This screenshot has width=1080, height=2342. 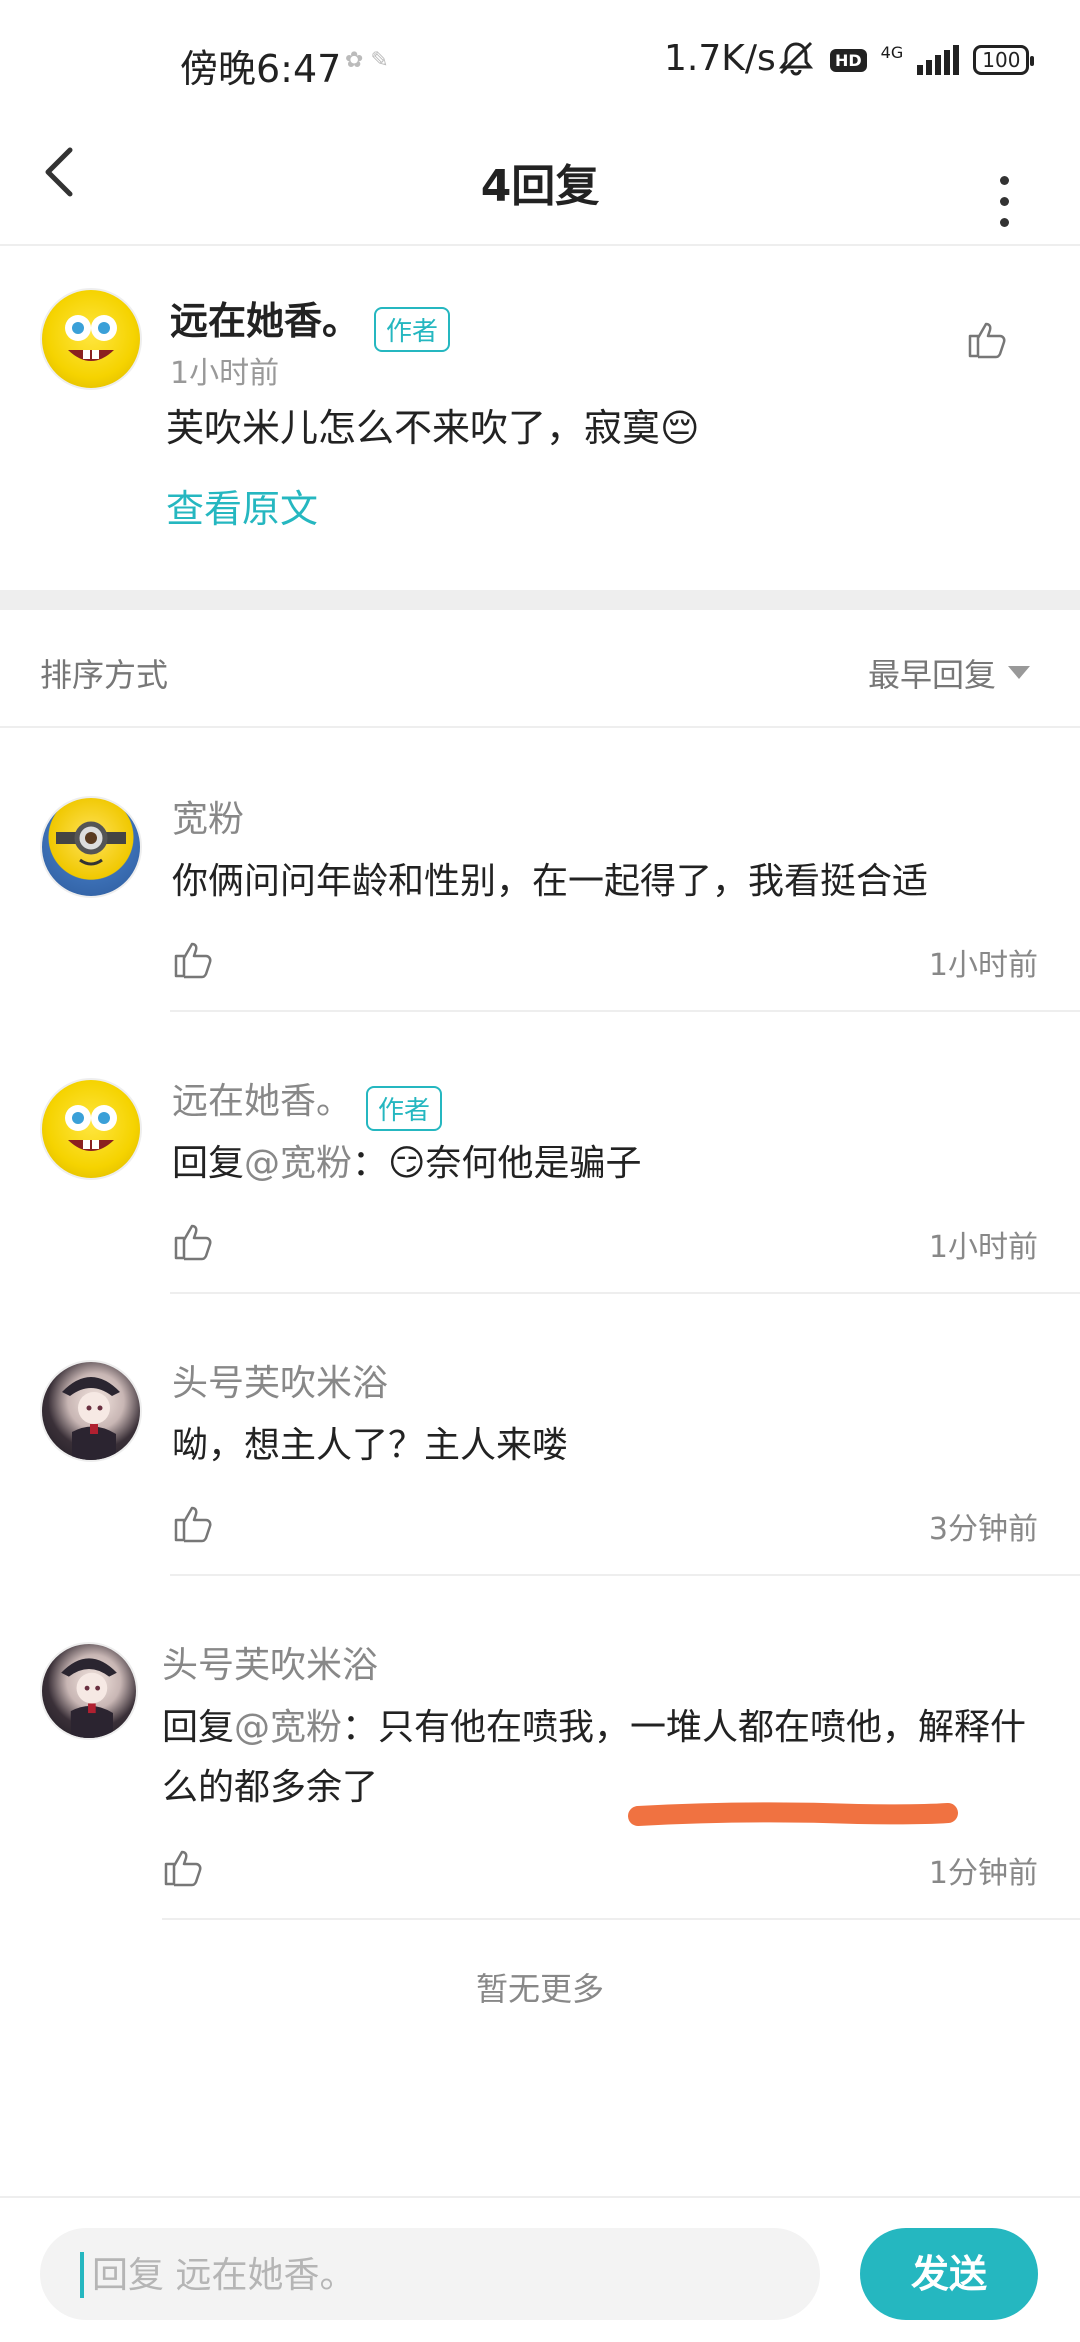 I want to click on status-icons: HD 4G 100, so click(x=905, y=60).